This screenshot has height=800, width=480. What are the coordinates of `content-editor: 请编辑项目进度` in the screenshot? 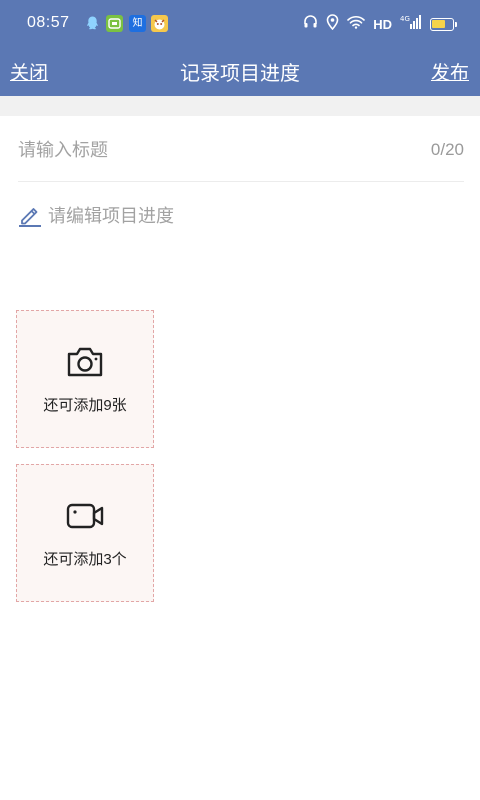 It's located at (96, 215).